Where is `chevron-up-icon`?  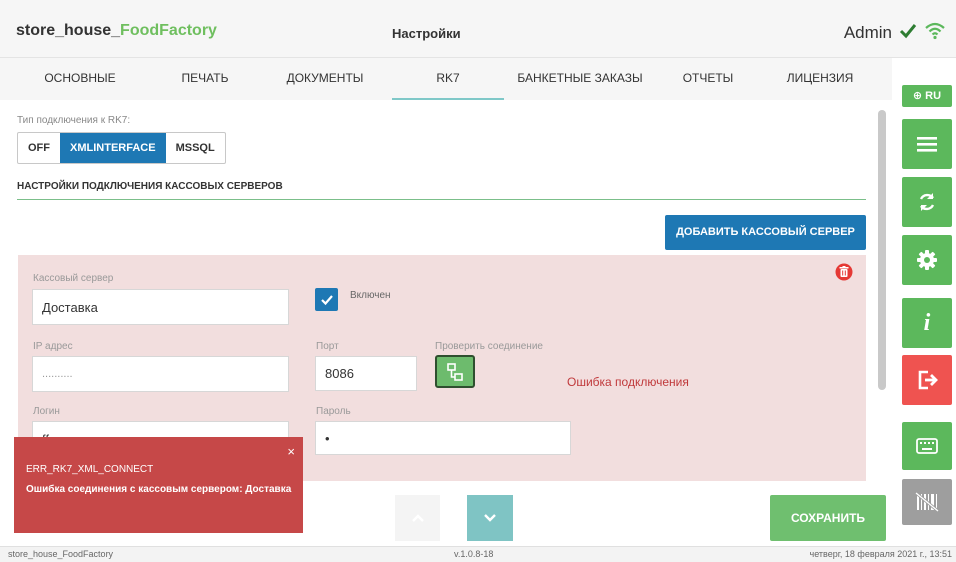 chevron-up-icon is located at coordinates (417, 518).